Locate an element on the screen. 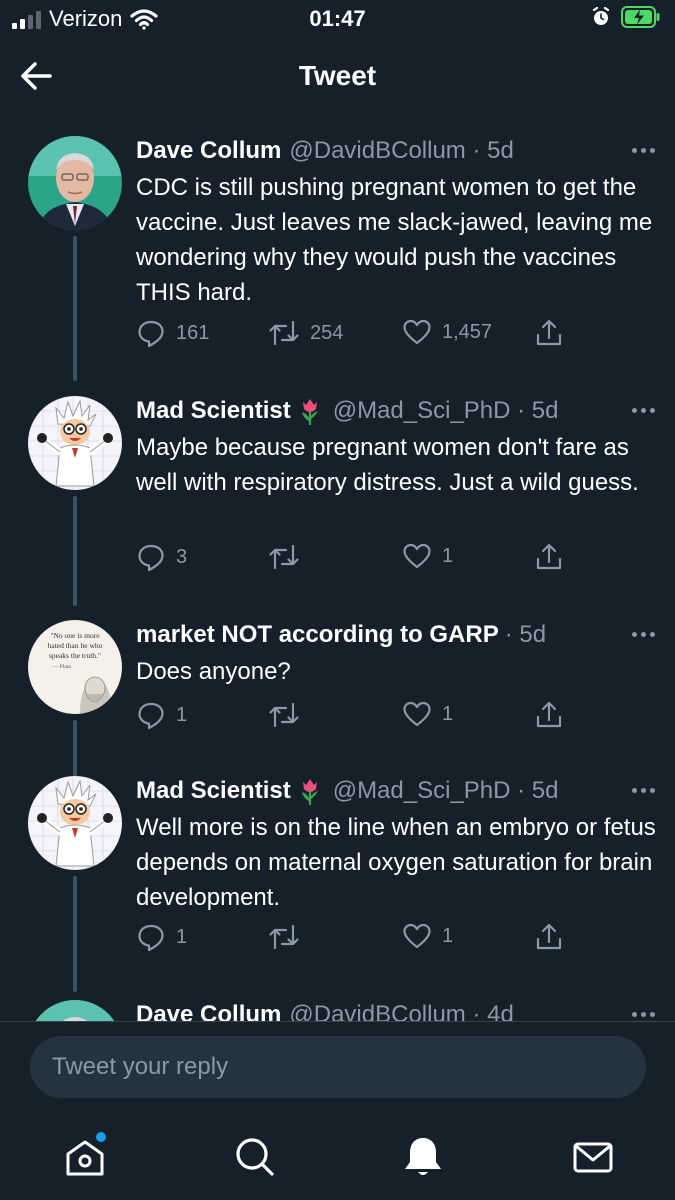 The height and width of the screenshot is (1200, 675). reply-bar: Tweet your reply is located at coordinates (337, 1067).